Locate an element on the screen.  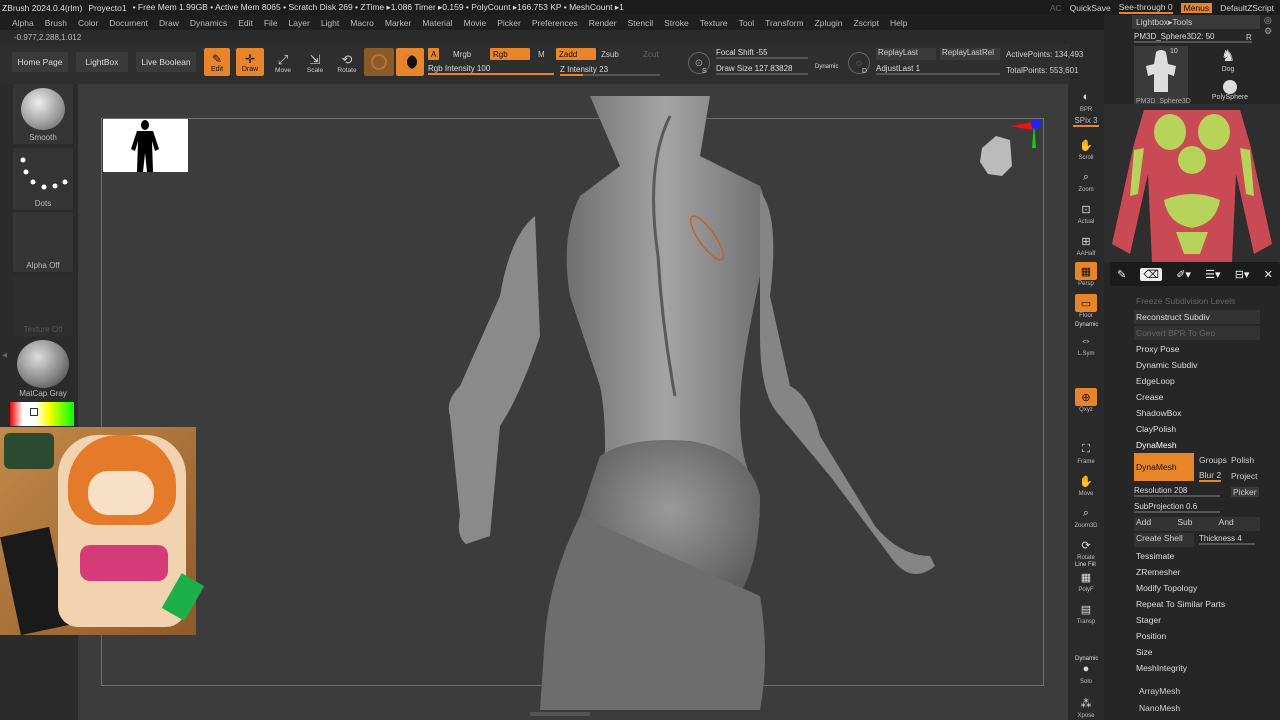
create-shell-button: Create Shell is located at coordinates (1164, 540).